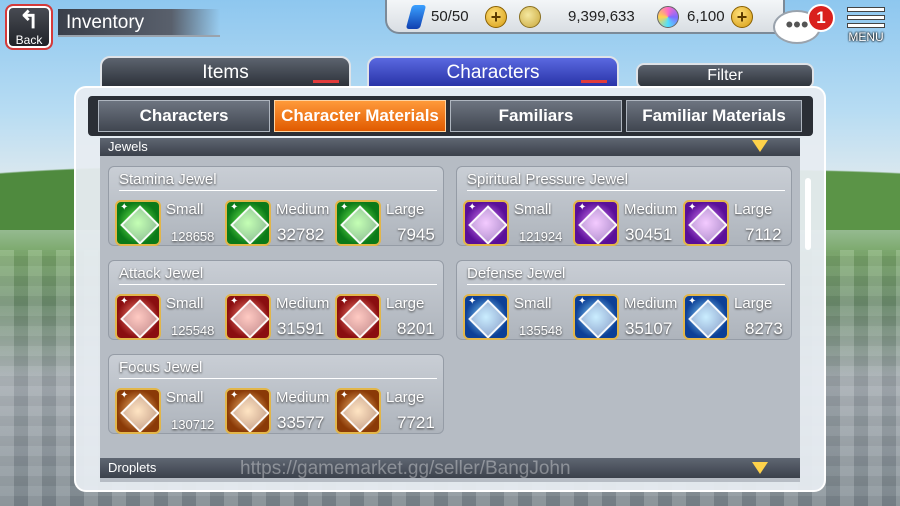 Image resolution: width=900 pixels, height=506 pixels. What do you see at coordinates (193, 236) in the screenshot?
I see `count-small: 128658` at bounding box center [193, 236].